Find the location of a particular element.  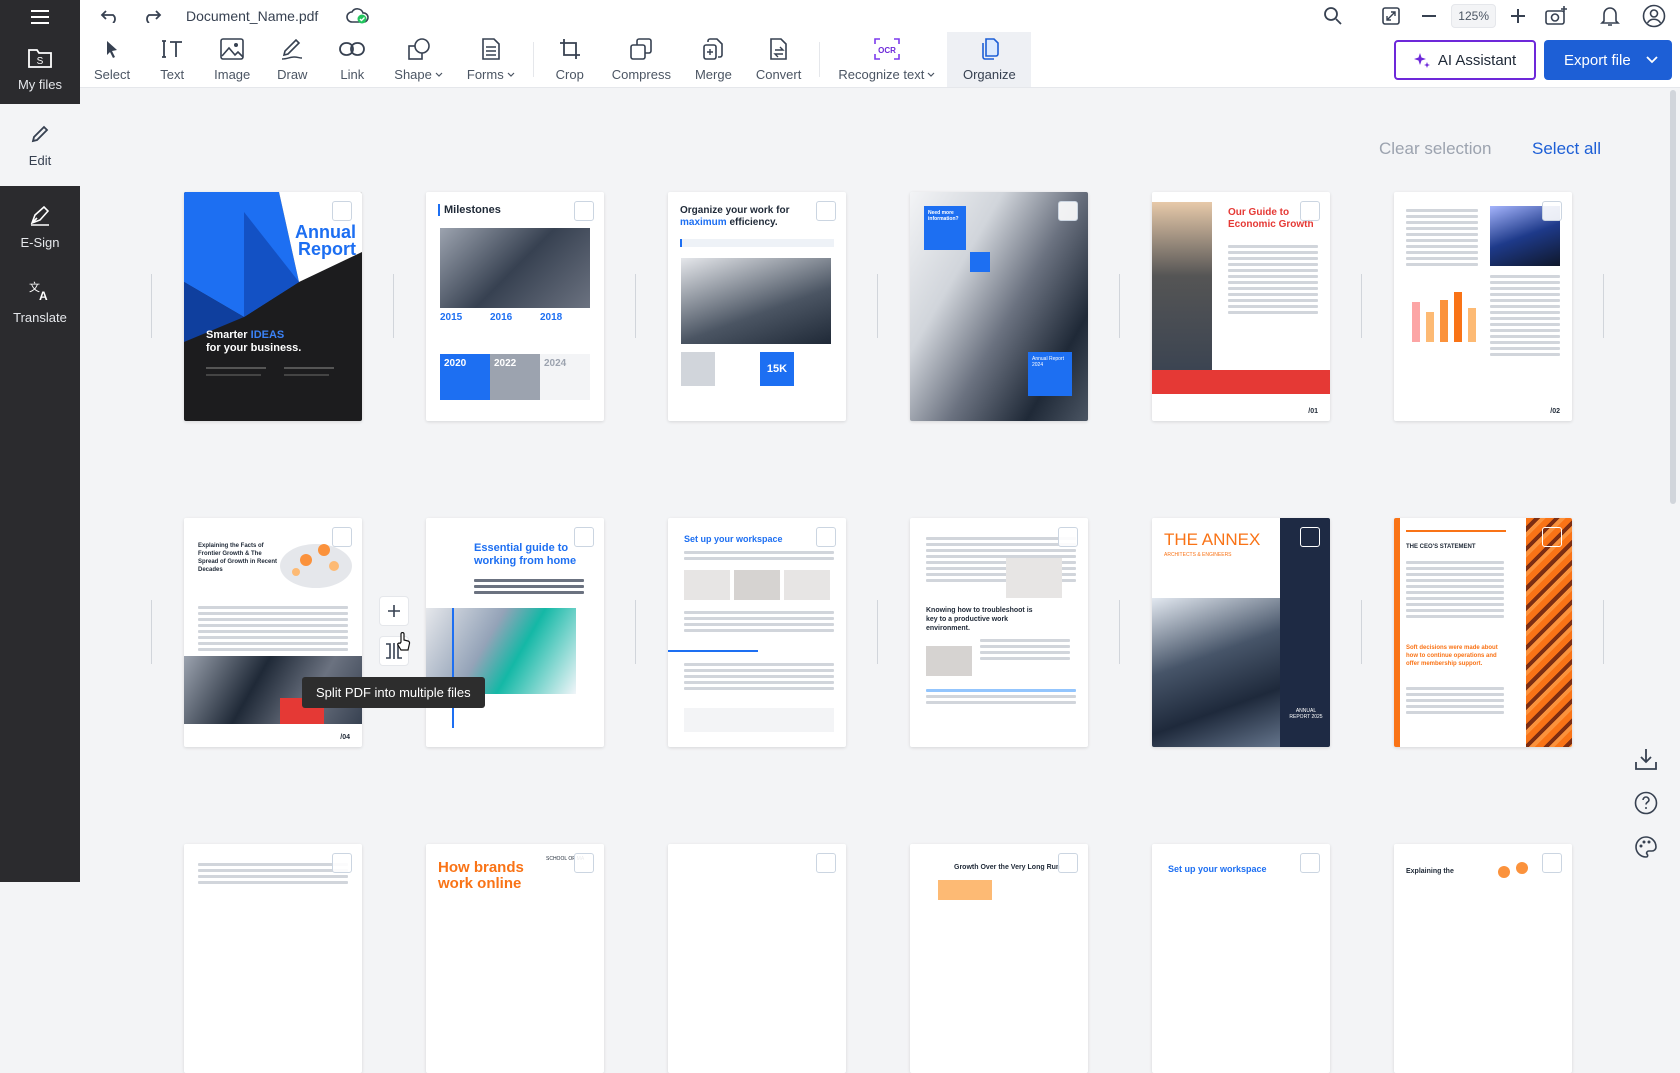

tool-link: Link is located at coordinates (352, 59).